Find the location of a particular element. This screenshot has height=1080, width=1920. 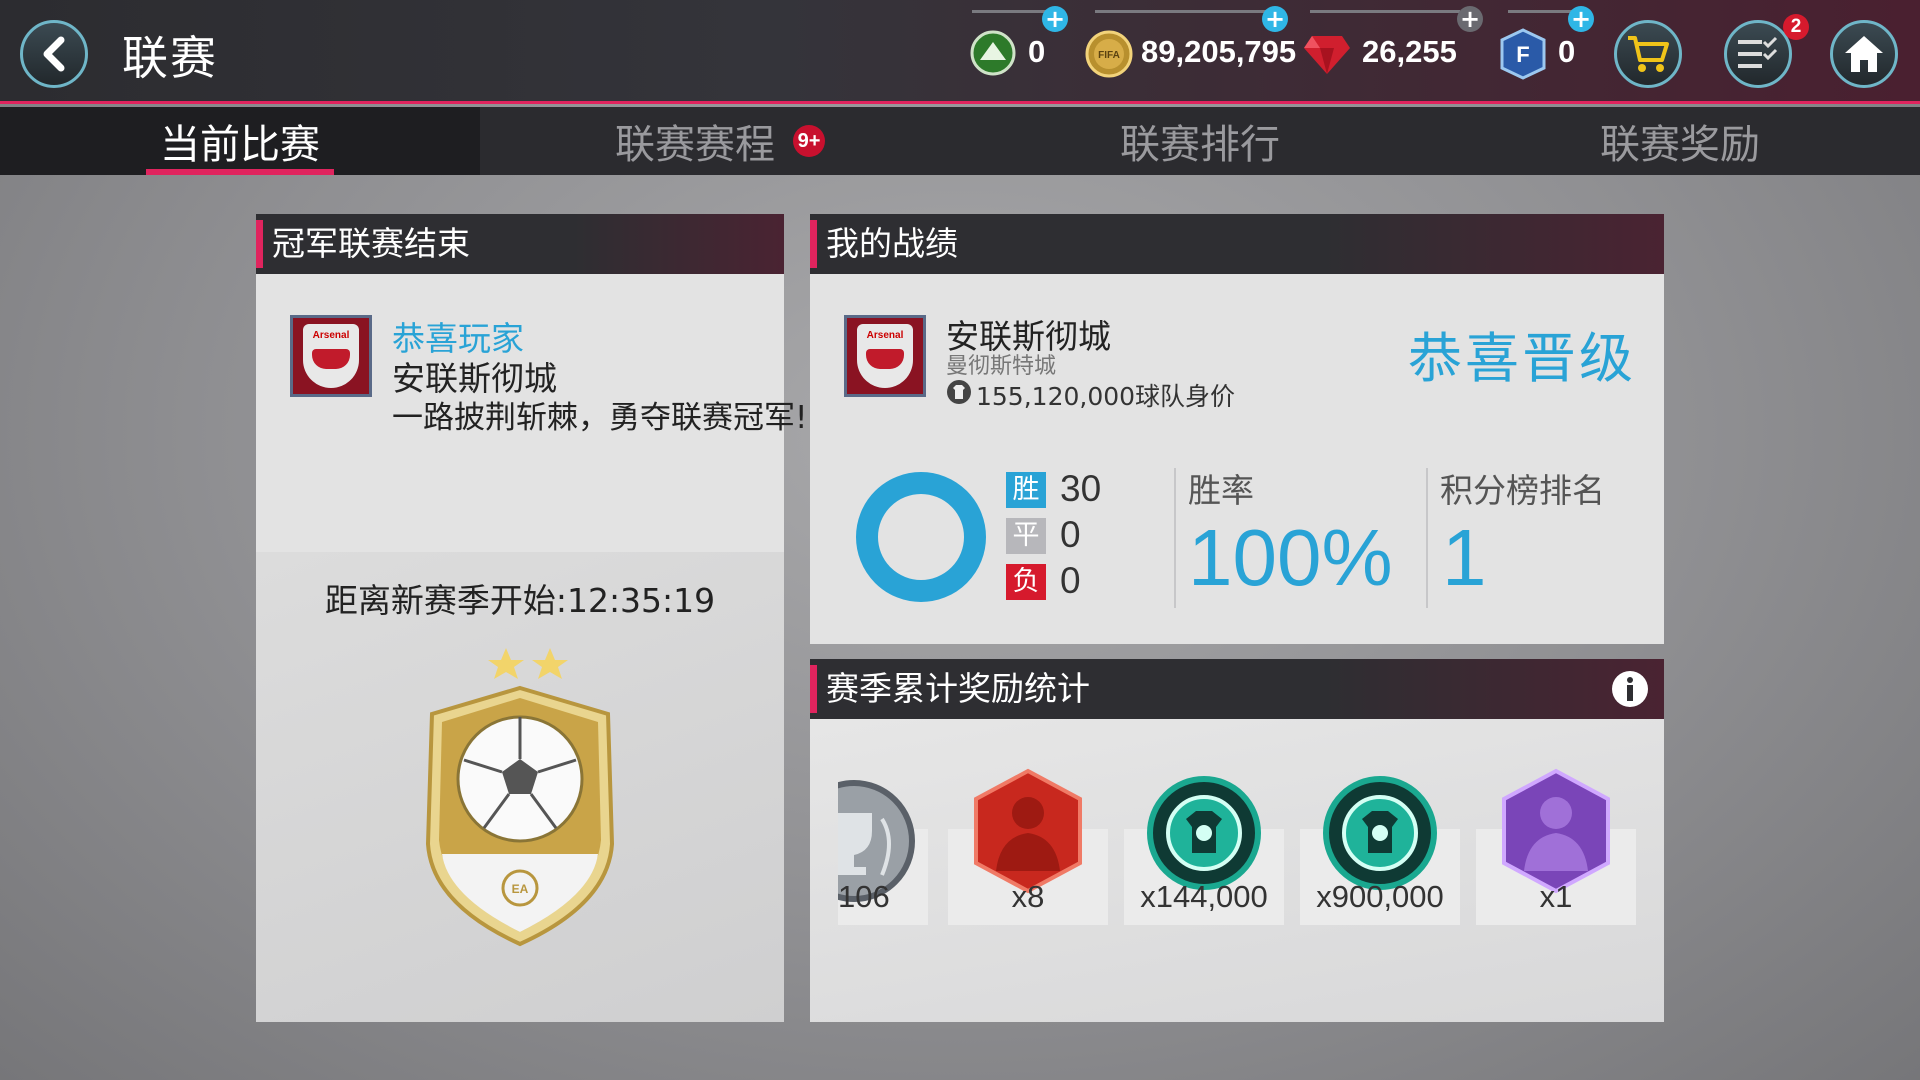

chevron-left-icon is located at coordinates (54, 54).